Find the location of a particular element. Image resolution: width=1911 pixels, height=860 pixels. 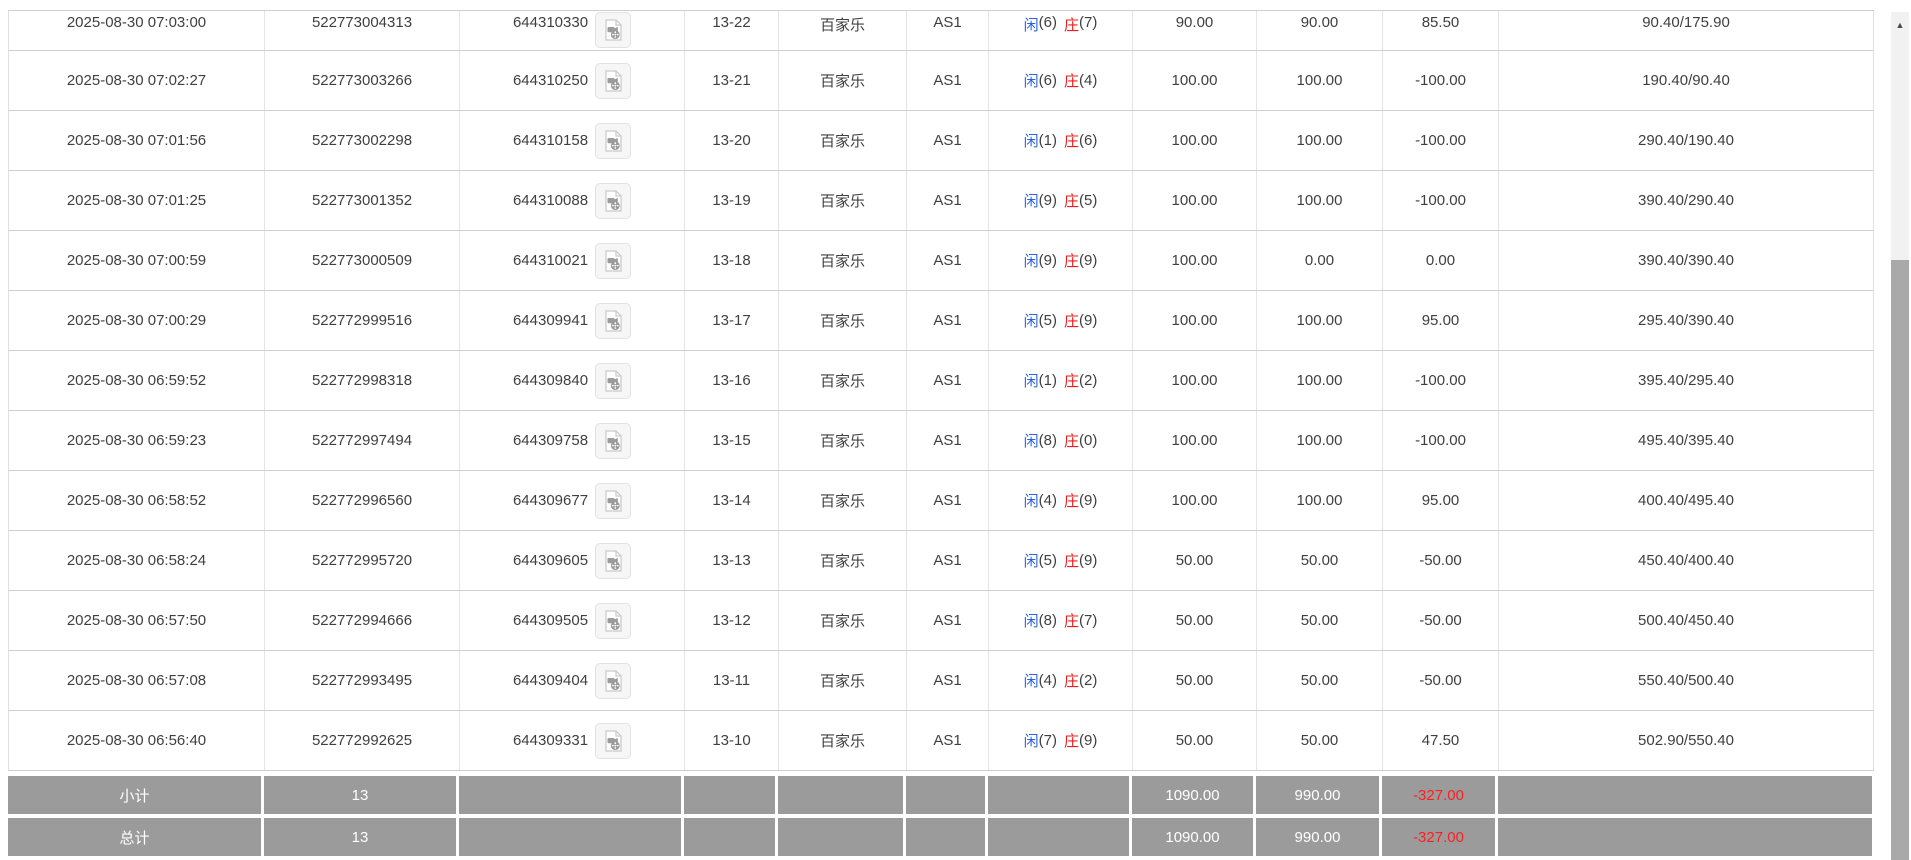

round-id: 644309605 is located at coordinates (550, 560).